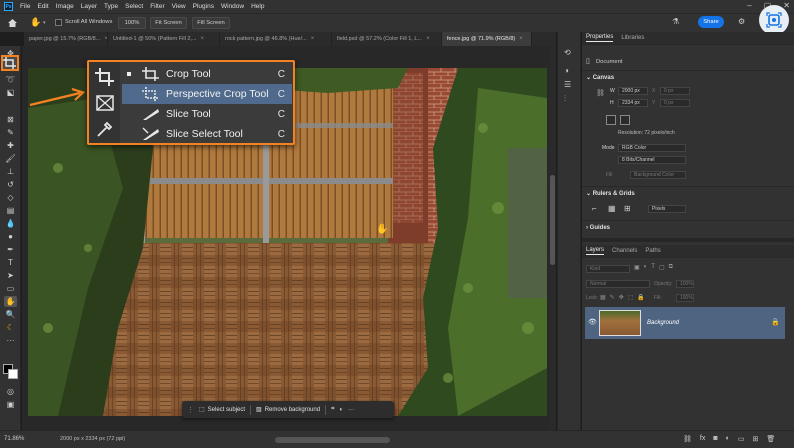  Describe the element at coordinates (608, 269) in the screenshot. I see `kind-filter-select: Kind` at that location.